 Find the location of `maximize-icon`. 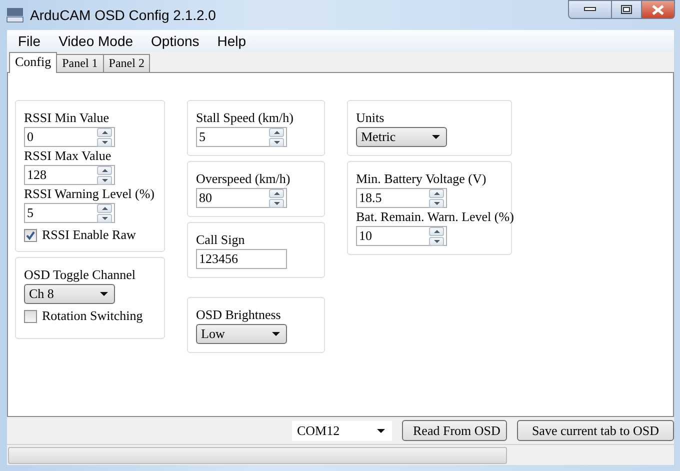

maximize-icon is located at coordinates (626, 9).